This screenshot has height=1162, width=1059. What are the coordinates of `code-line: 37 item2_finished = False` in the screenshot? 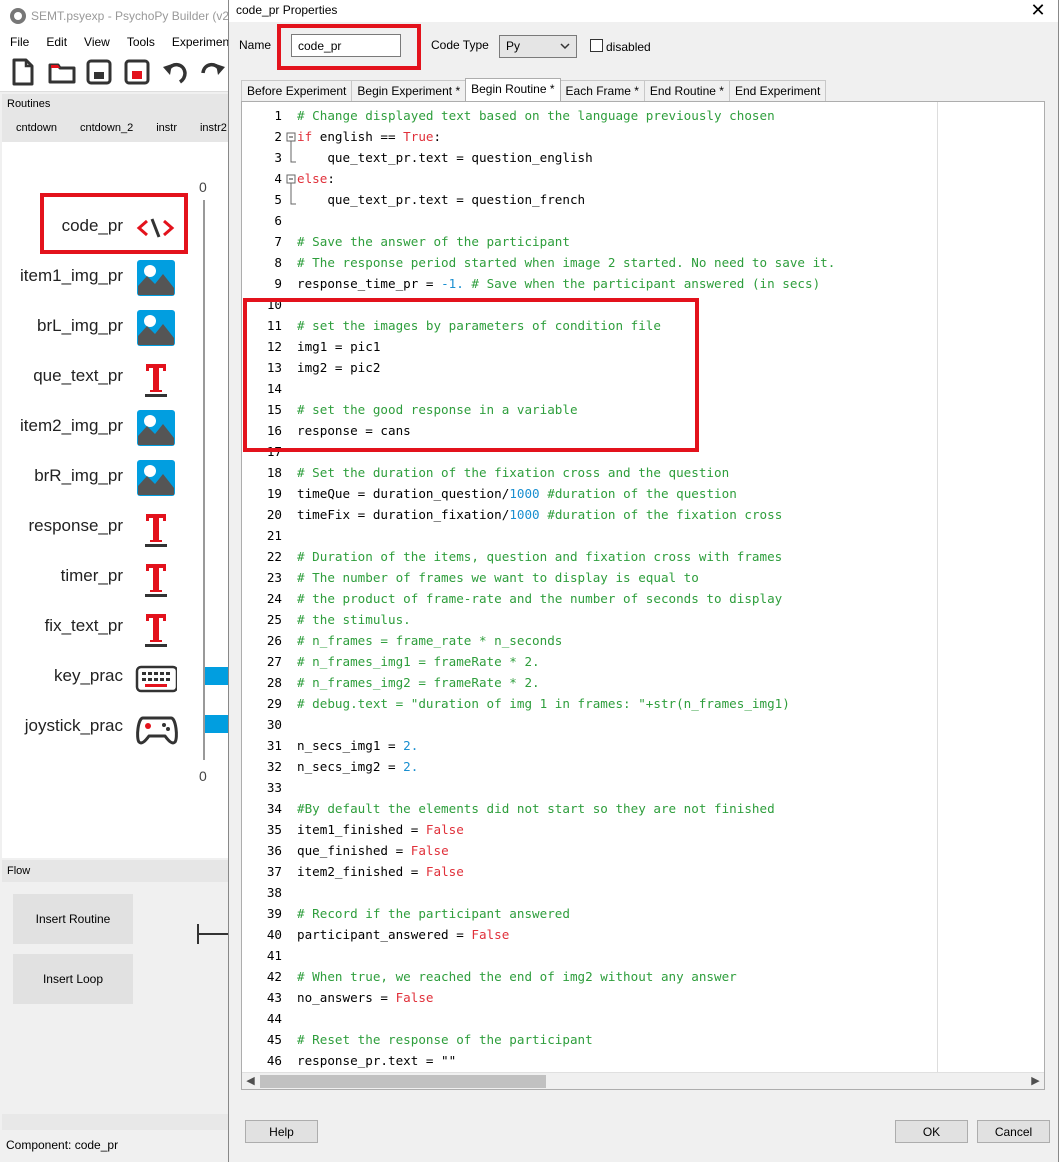 It's located at (592, 871).